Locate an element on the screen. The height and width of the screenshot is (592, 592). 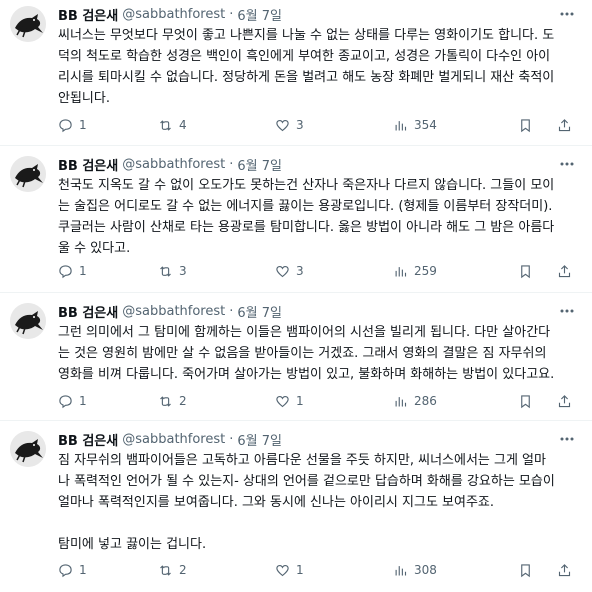
tweet-actions: 1 2 1 286 is located at coordinates (318, 401).